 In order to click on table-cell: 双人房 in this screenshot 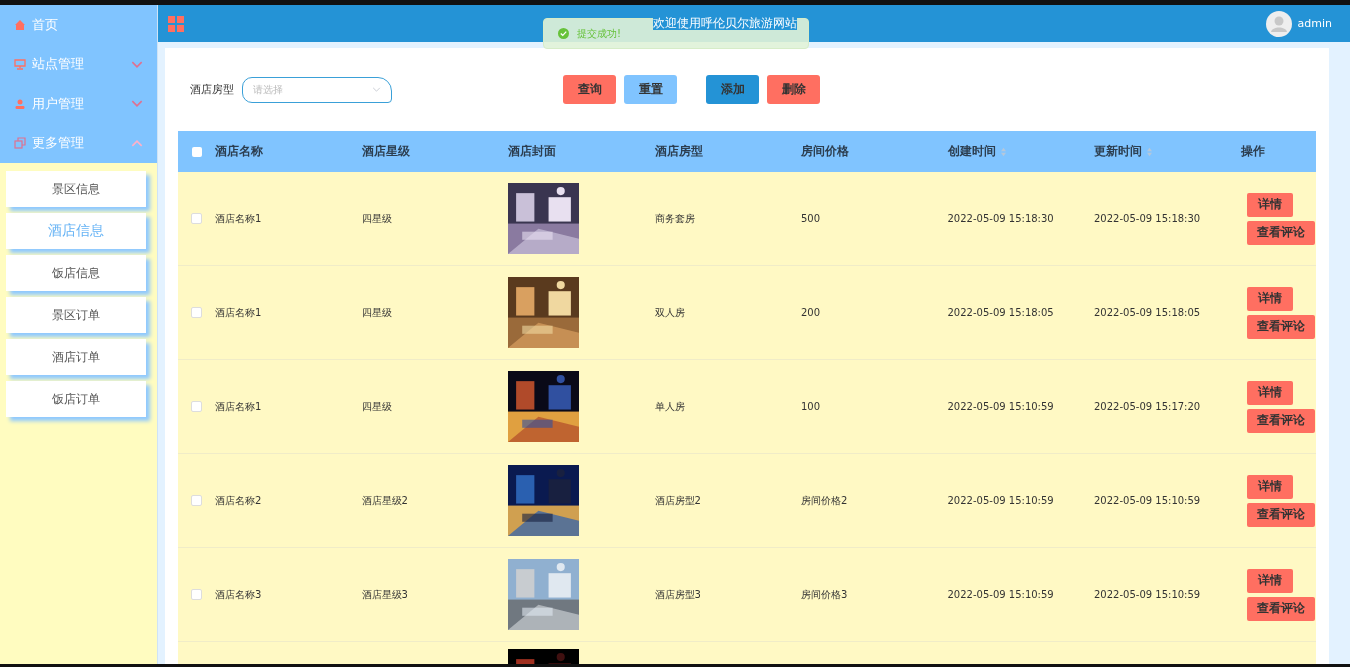, I will do `click(669, 312)`.